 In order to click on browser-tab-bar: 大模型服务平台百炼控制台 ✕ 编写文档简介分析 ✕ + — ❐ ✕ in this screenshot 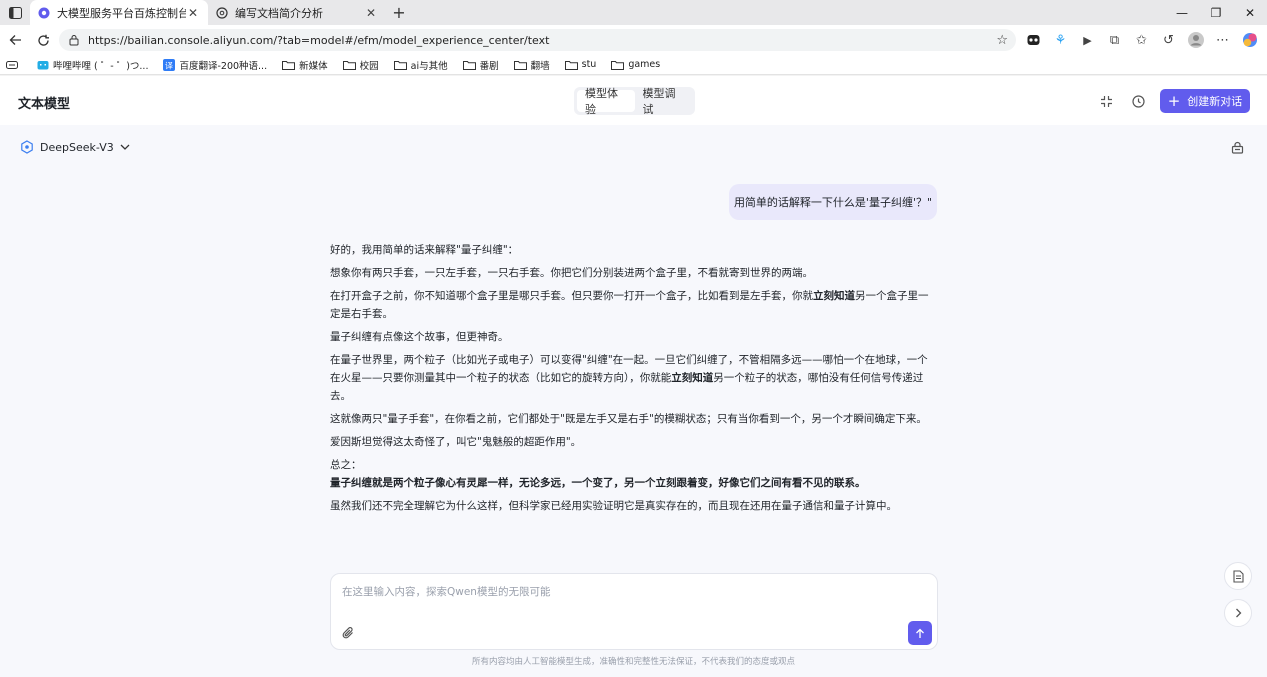, I will do `click(633, 12)`.